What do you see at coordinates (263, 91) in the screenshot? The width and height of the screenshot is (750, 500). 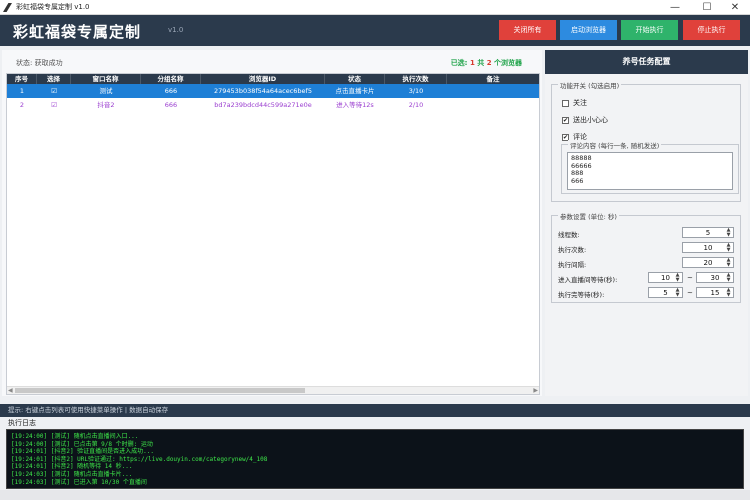 I see `row-browser-id: 279453b038f54a64acec6bef5` at bounding box center [263, 91].